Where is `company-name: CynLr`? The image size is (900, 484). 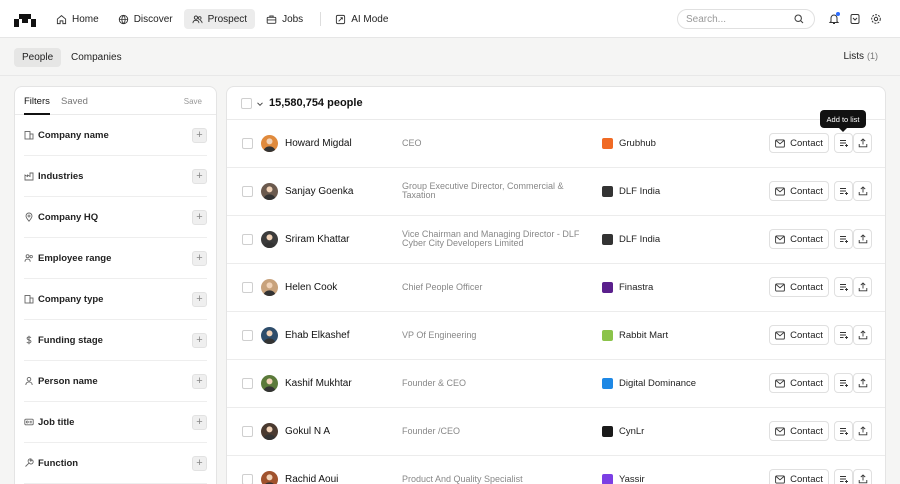
company-name: CynLr is located at coordinates (631, 431).